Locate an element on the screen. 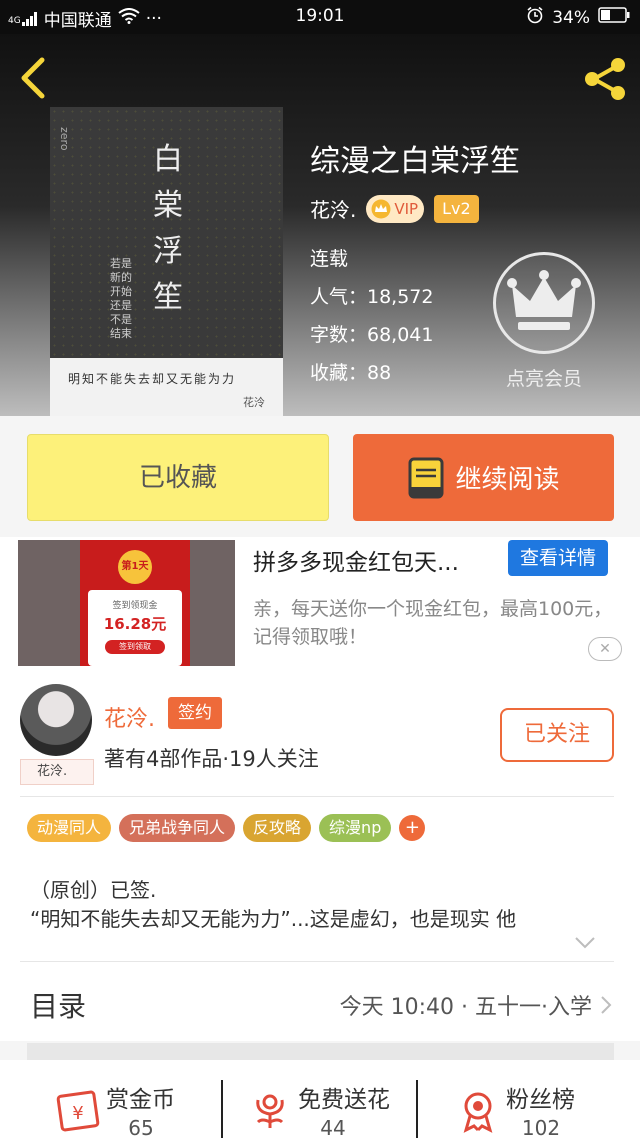 The image size is (640, 1138). ad-description: 亲，每天送你一个现金红包，最高100元，记得领取哦！ is located at coordinates (433, 623).